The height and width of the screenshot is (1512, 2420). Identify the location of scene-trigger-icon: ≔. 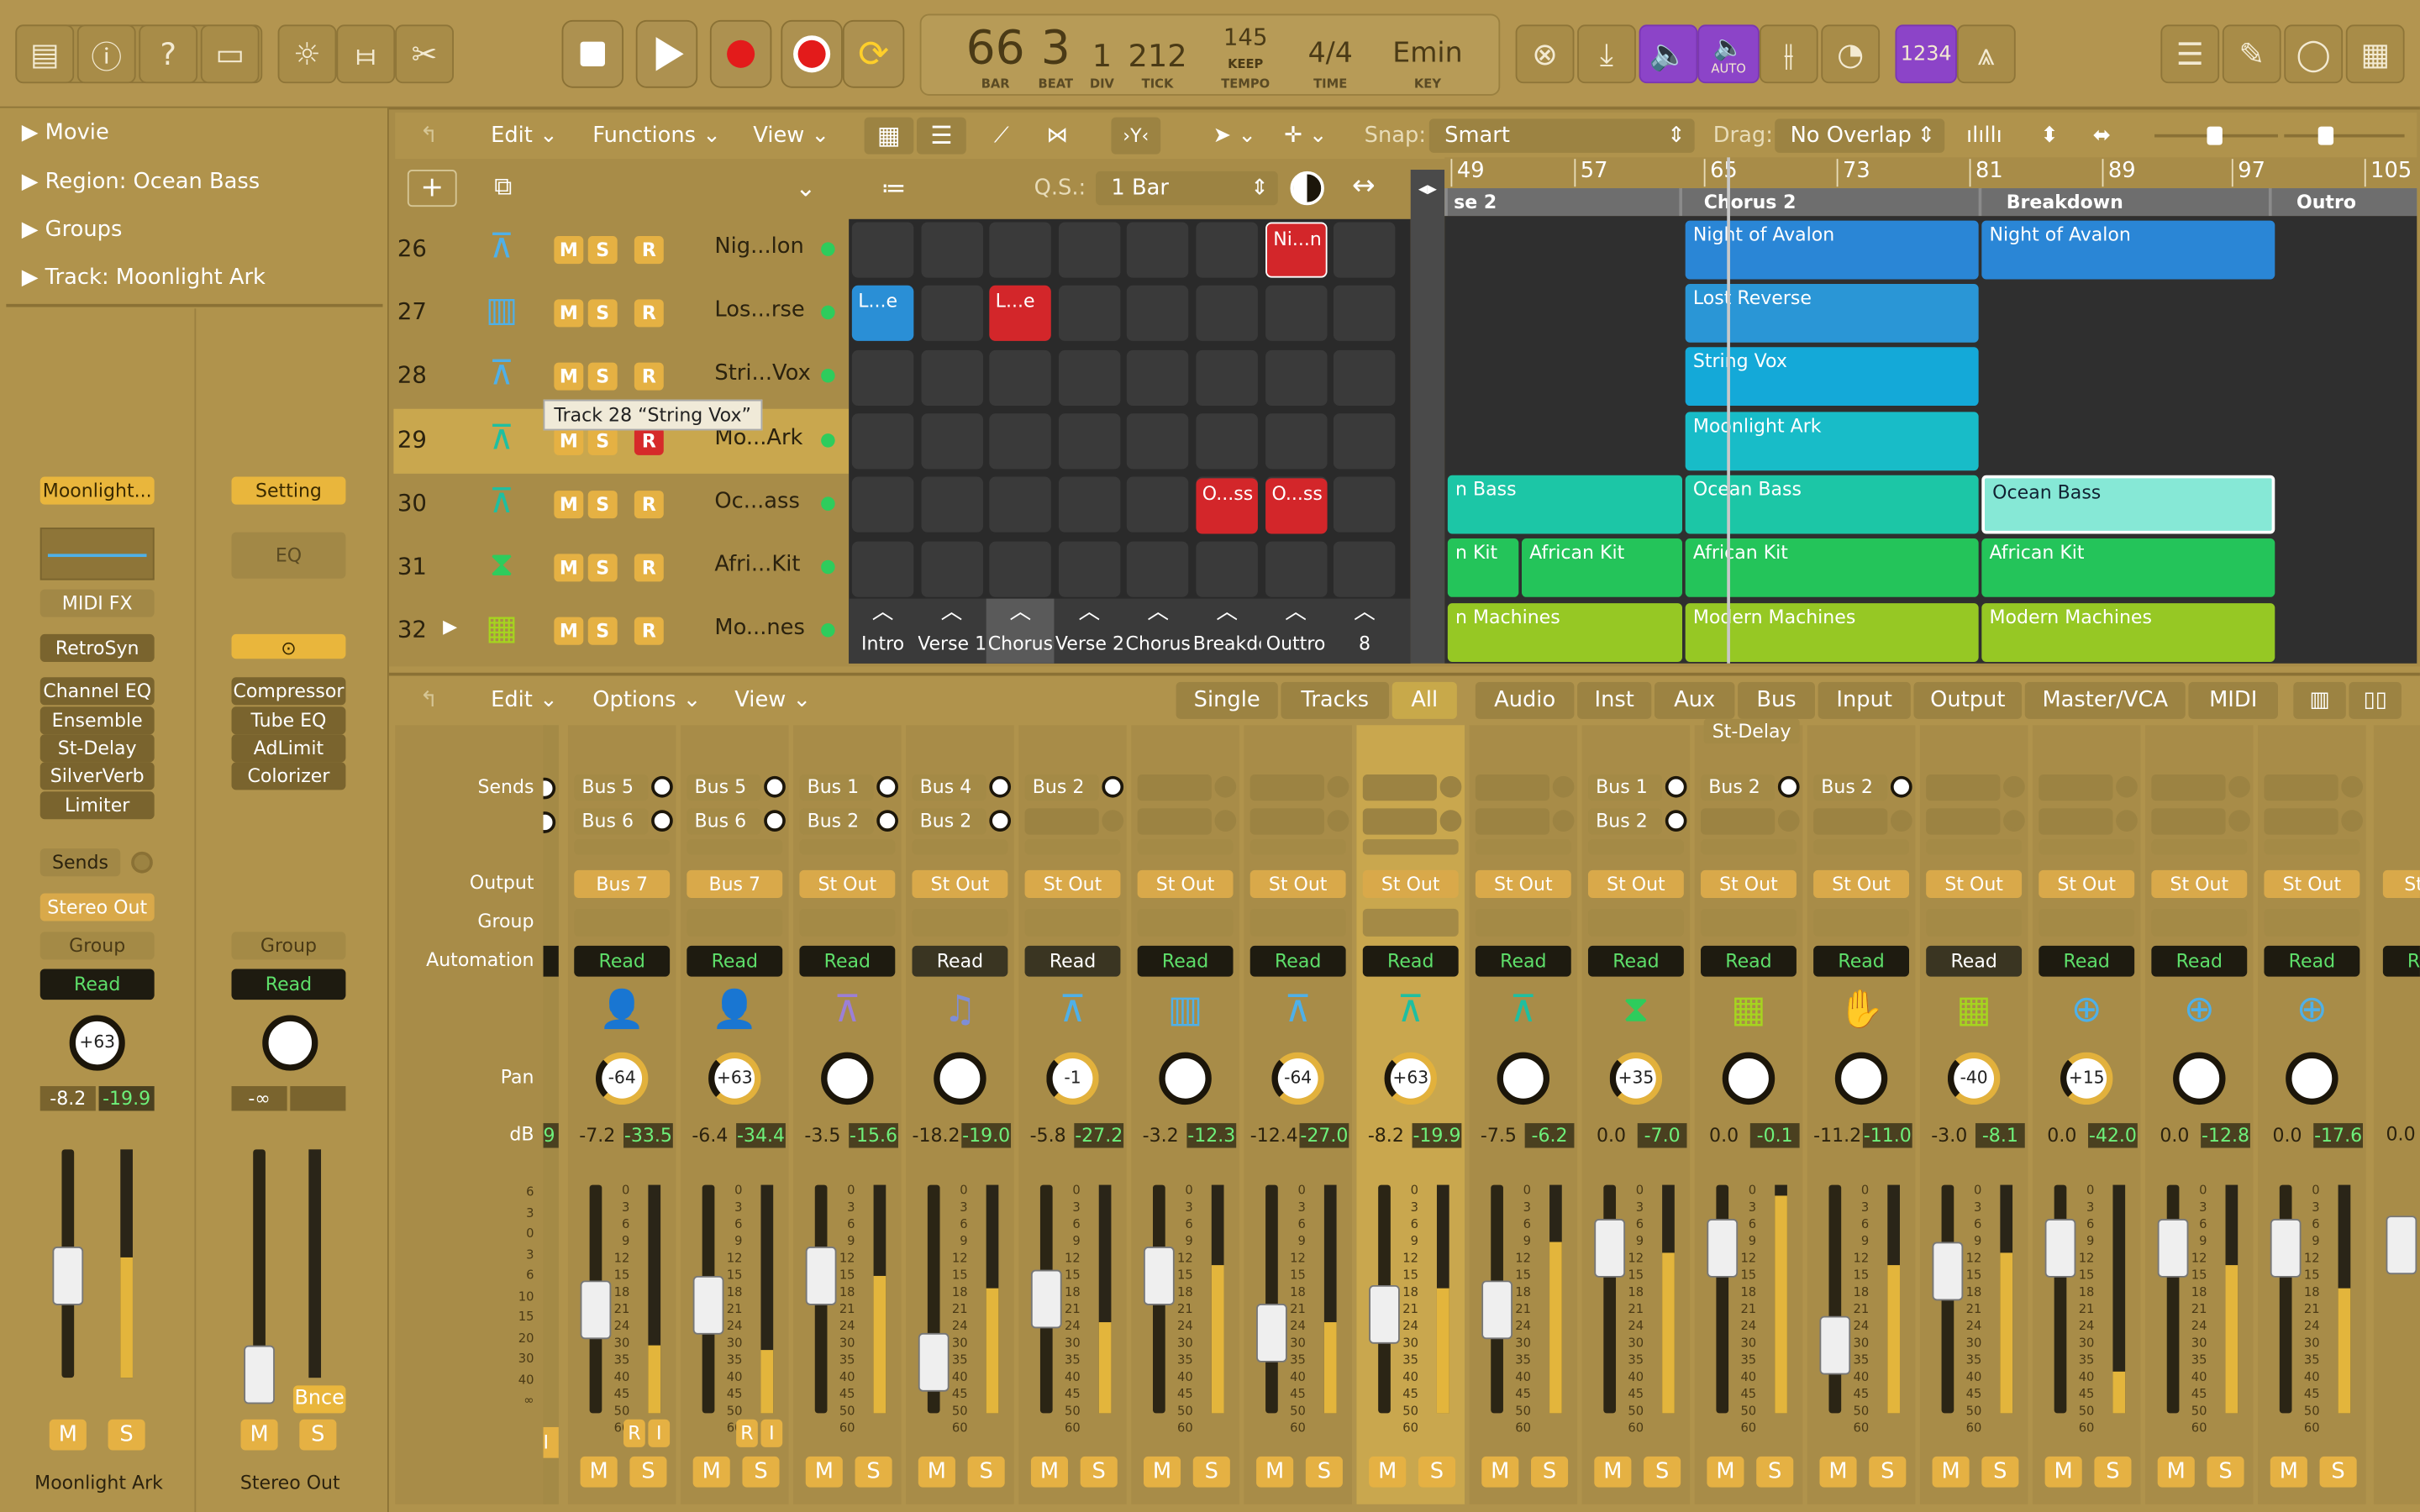
(894, 188).